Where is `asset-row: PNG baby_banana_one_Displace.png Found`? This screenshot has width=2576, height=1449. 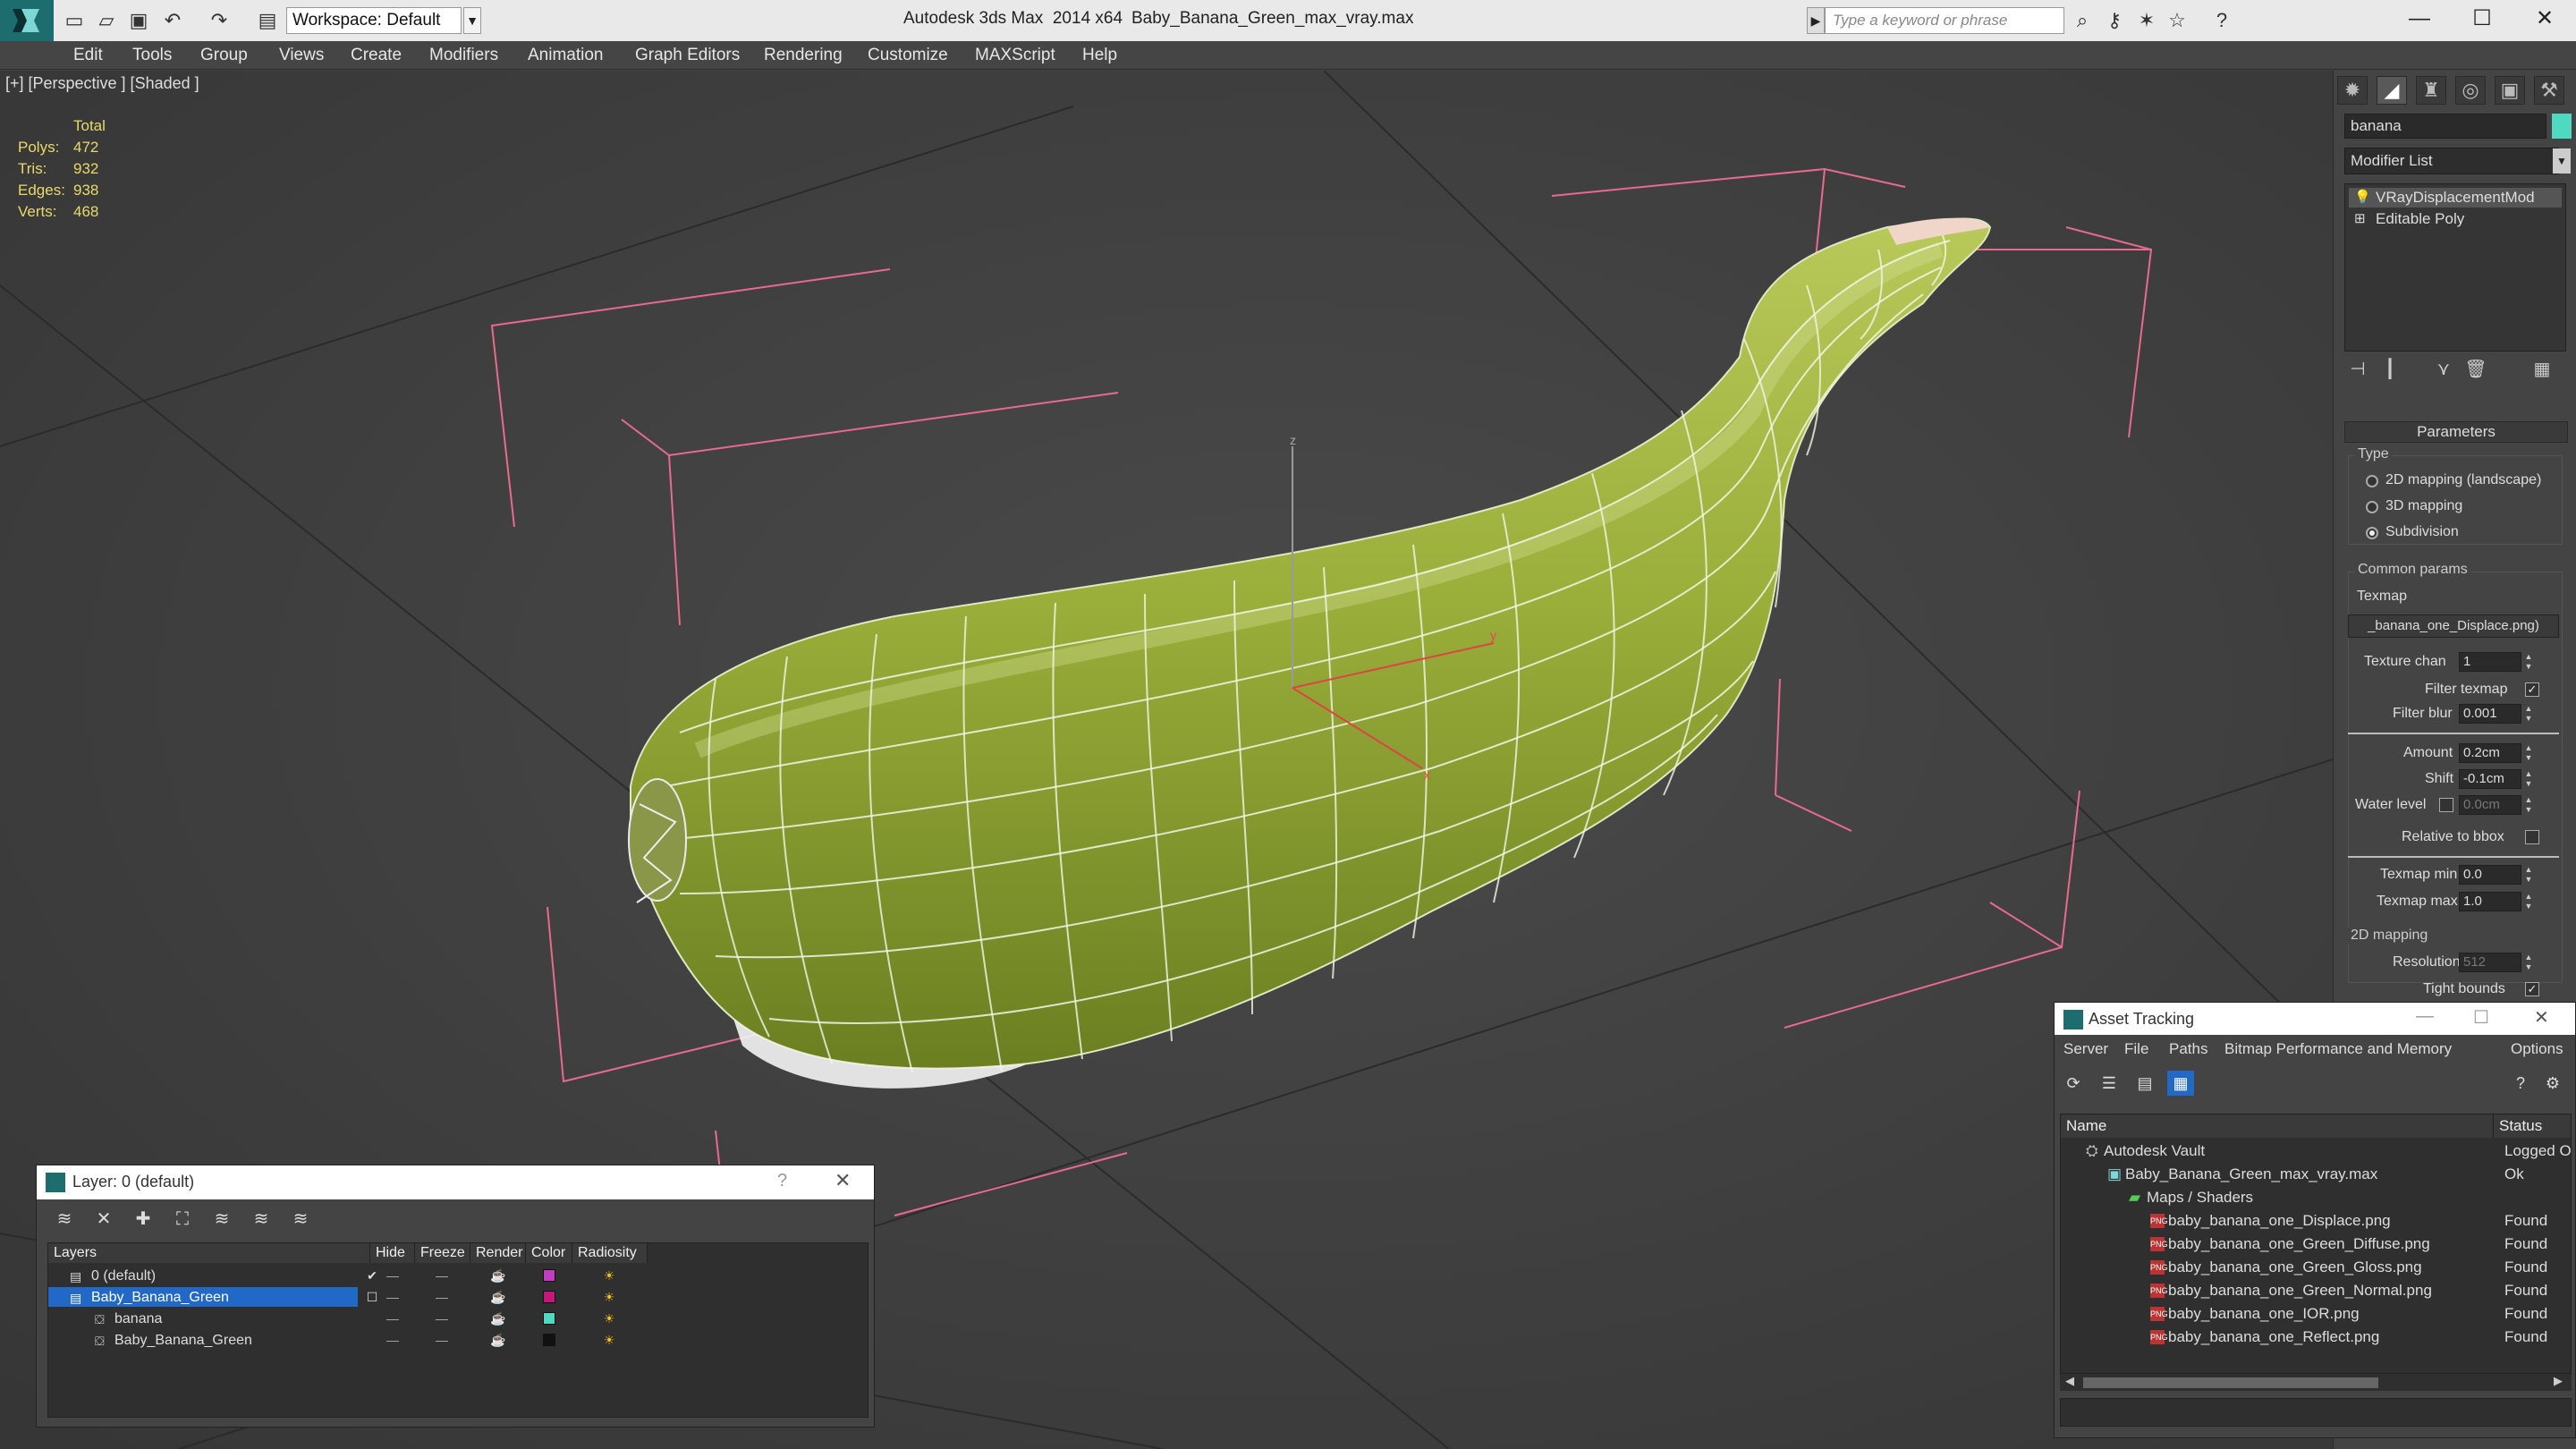
asset-row: PNG baby_banana_one_Displace.png Found is located at coordinates (2316, 1221).